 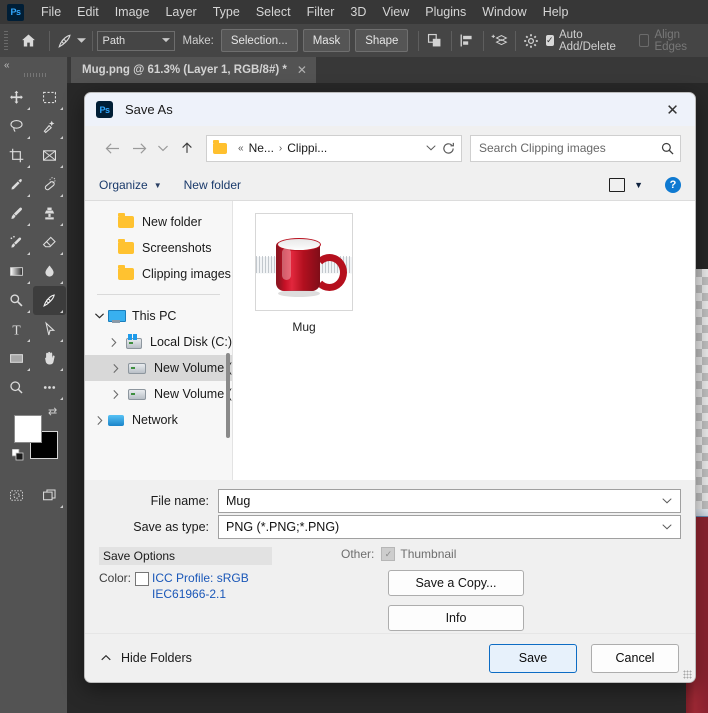 I want to click on history-brush-tool, so click(x=16, y=242).